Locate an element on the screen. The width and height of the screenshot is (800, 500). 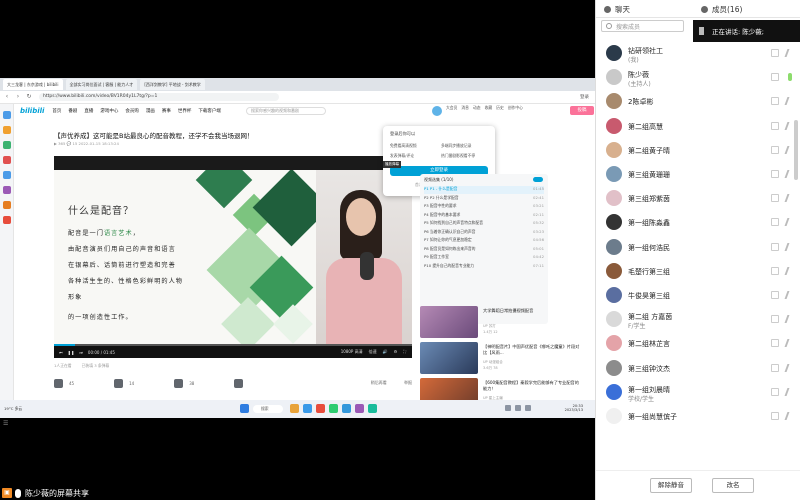
member-row: 第一组陈淼鑫 is located at coordinates (698, 222).